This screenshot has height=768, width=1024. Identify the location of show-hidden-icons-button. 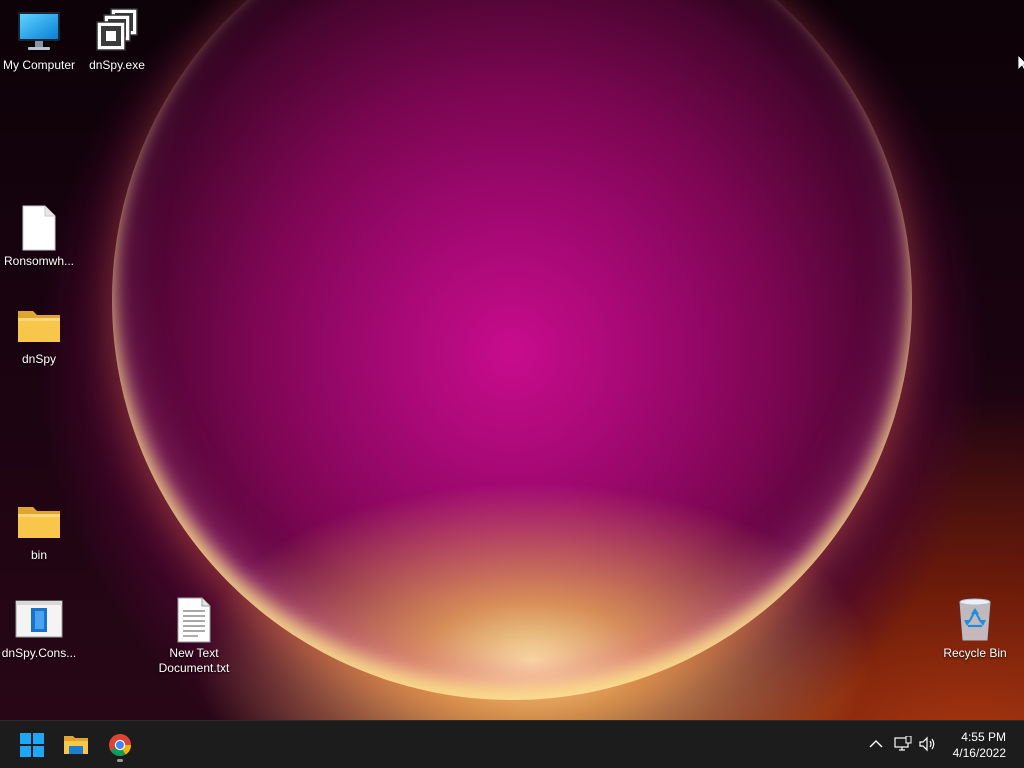
(876, 744).